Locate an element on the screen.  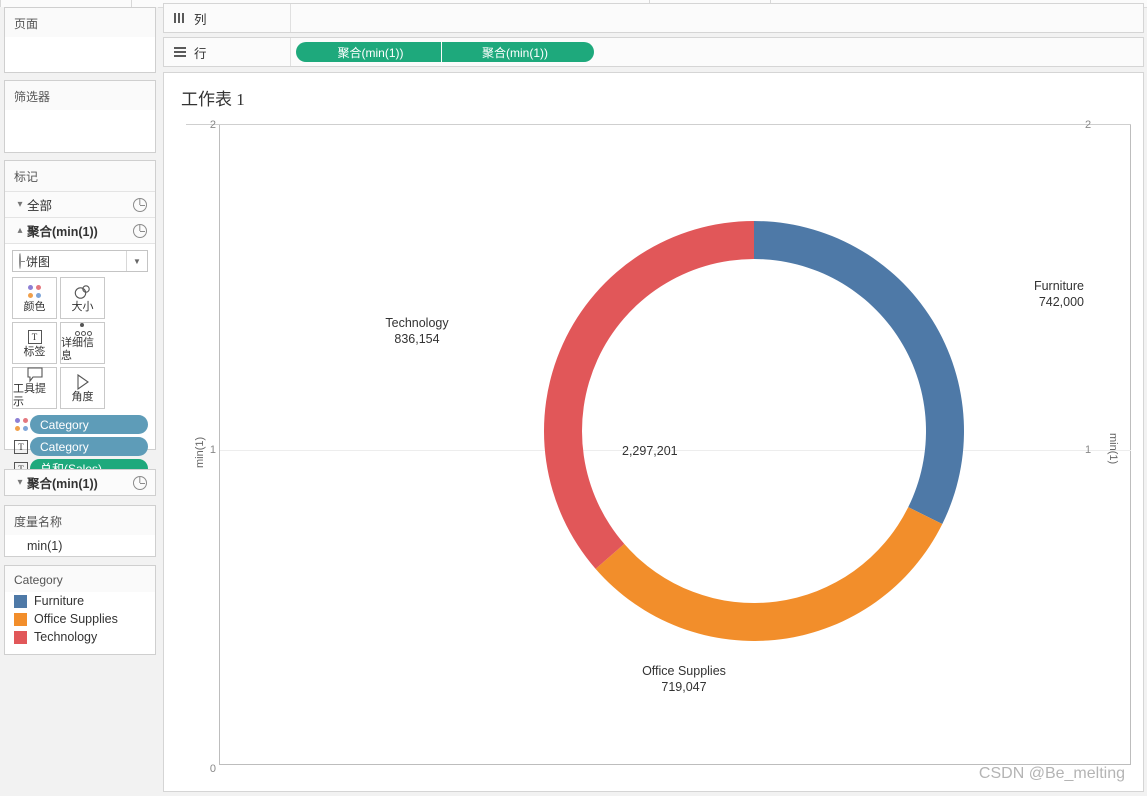
donut-slice-technology is located at coordinates (649, 395).